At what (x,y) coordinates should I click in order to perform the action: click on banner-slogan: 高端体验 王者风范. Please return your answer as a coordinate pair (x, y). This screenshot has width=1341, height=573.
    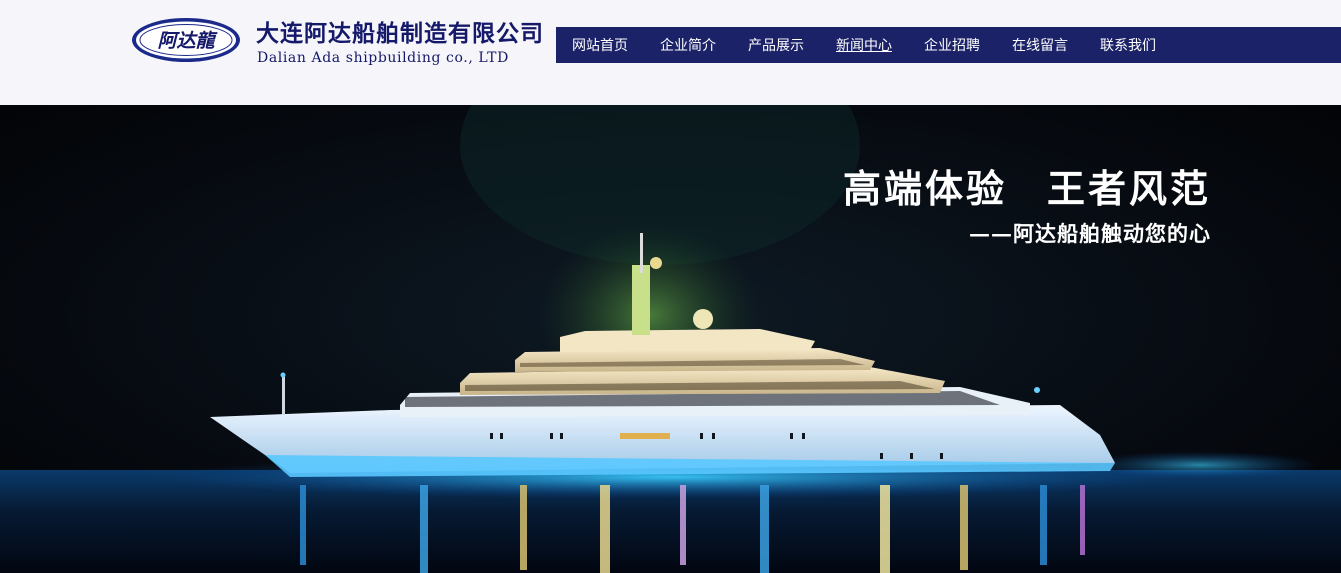
    Looking at the image, I should click on (1027, 185).